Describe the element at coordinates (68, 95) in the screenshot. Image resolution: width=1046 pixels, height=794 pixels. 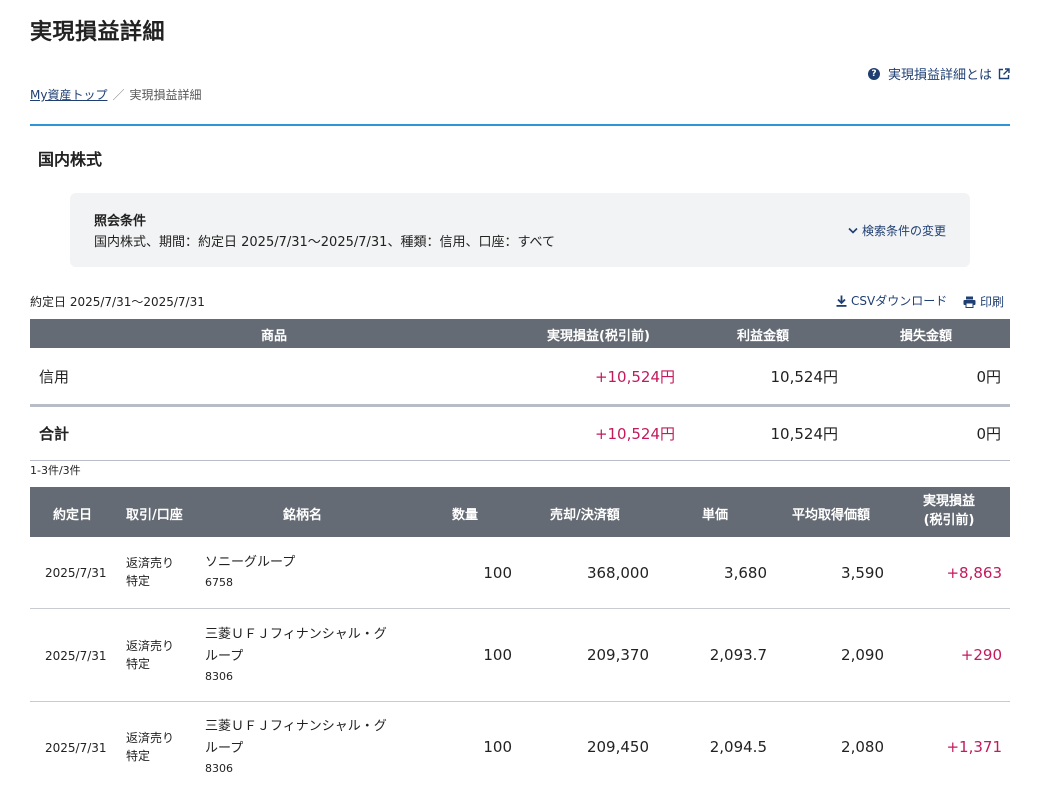
I see `breadcrumb-home-link: My資産トップ` at that location.